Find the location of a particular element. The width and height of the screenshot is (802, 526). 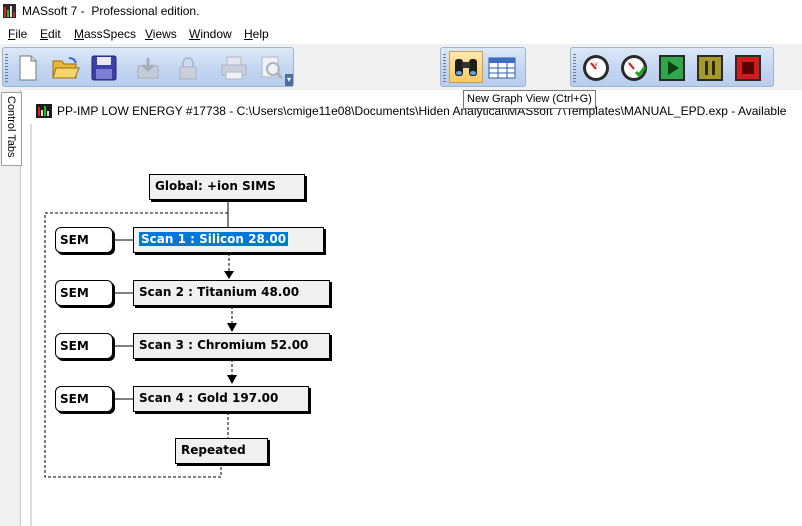

view-toolbar is located at coordinates (483, 67).